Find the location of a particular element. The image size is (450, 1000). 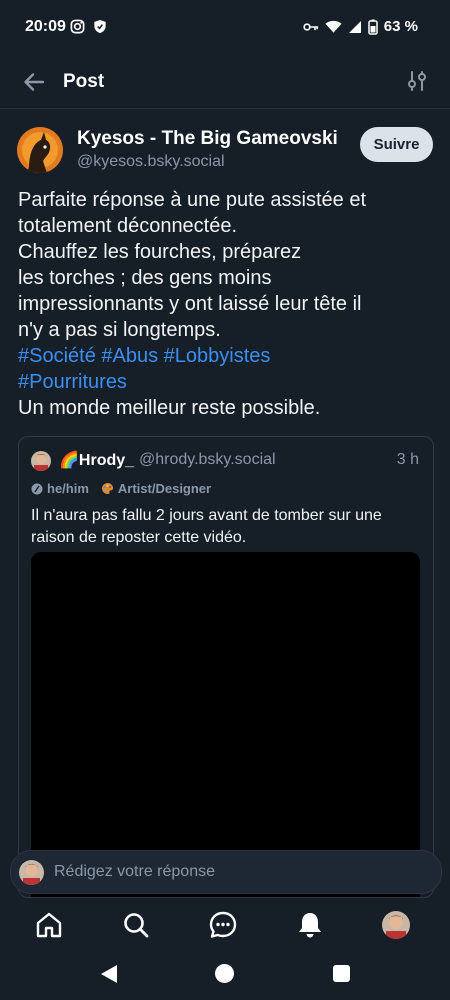

palette-icon is located at coordinates (107, 488).